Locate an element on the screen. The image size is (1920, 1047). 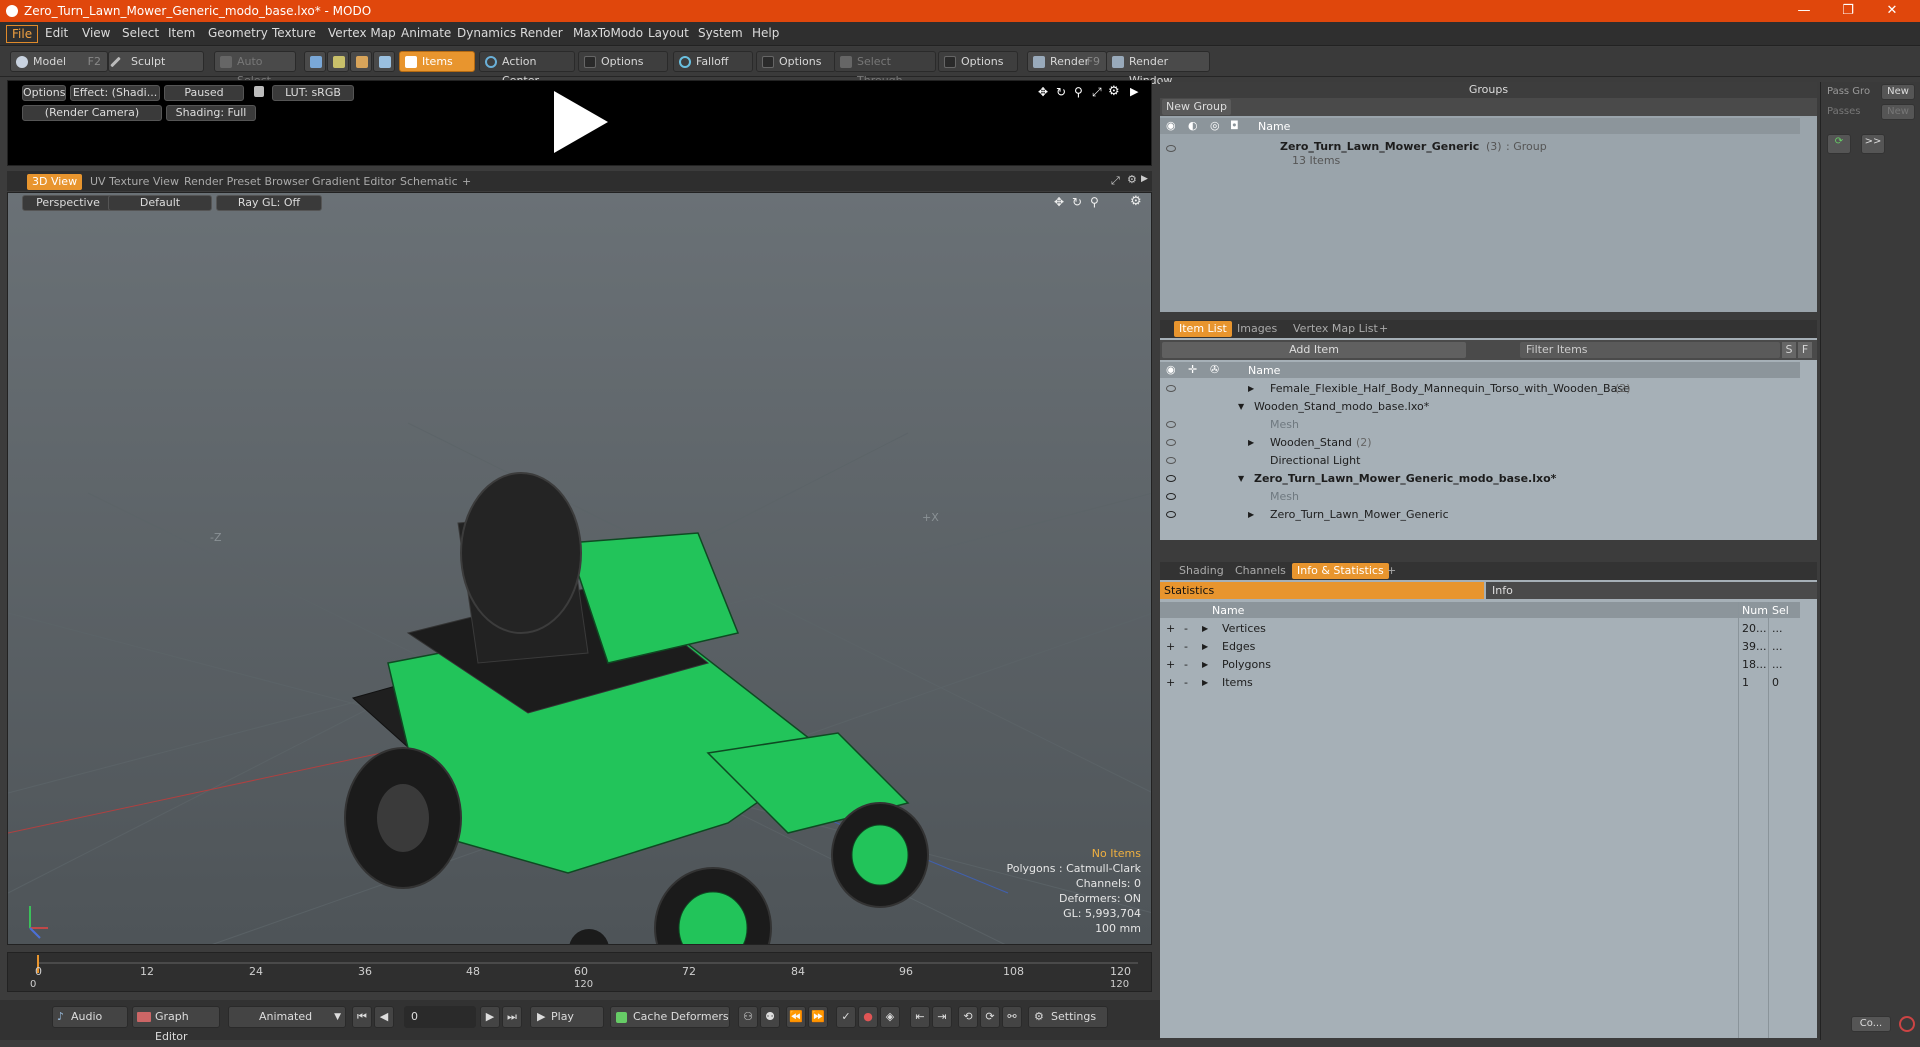
add-item-dropdown: Add Item is located at coordinates (1314, 350).